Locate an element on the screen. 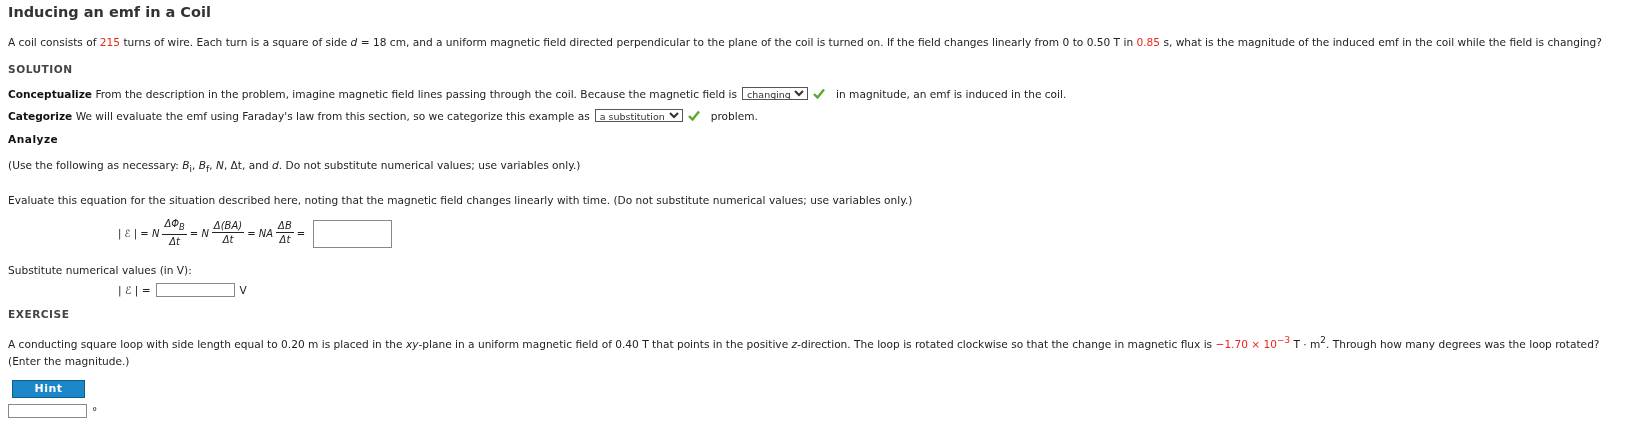  equation-term: = is located at coordinates (301, 234).